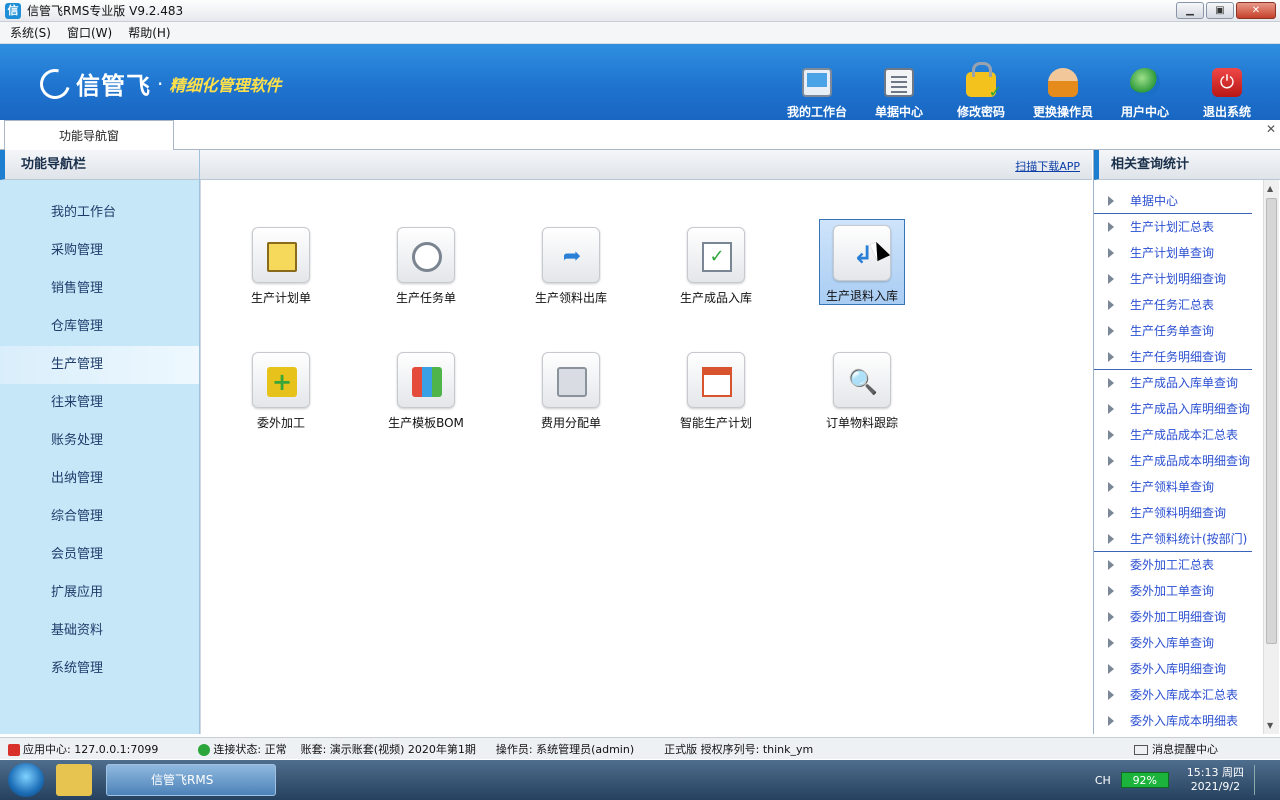 This screenshot has height=800, width=1280. I want to click on menu-help: 帮助(H), so click(149, 32).